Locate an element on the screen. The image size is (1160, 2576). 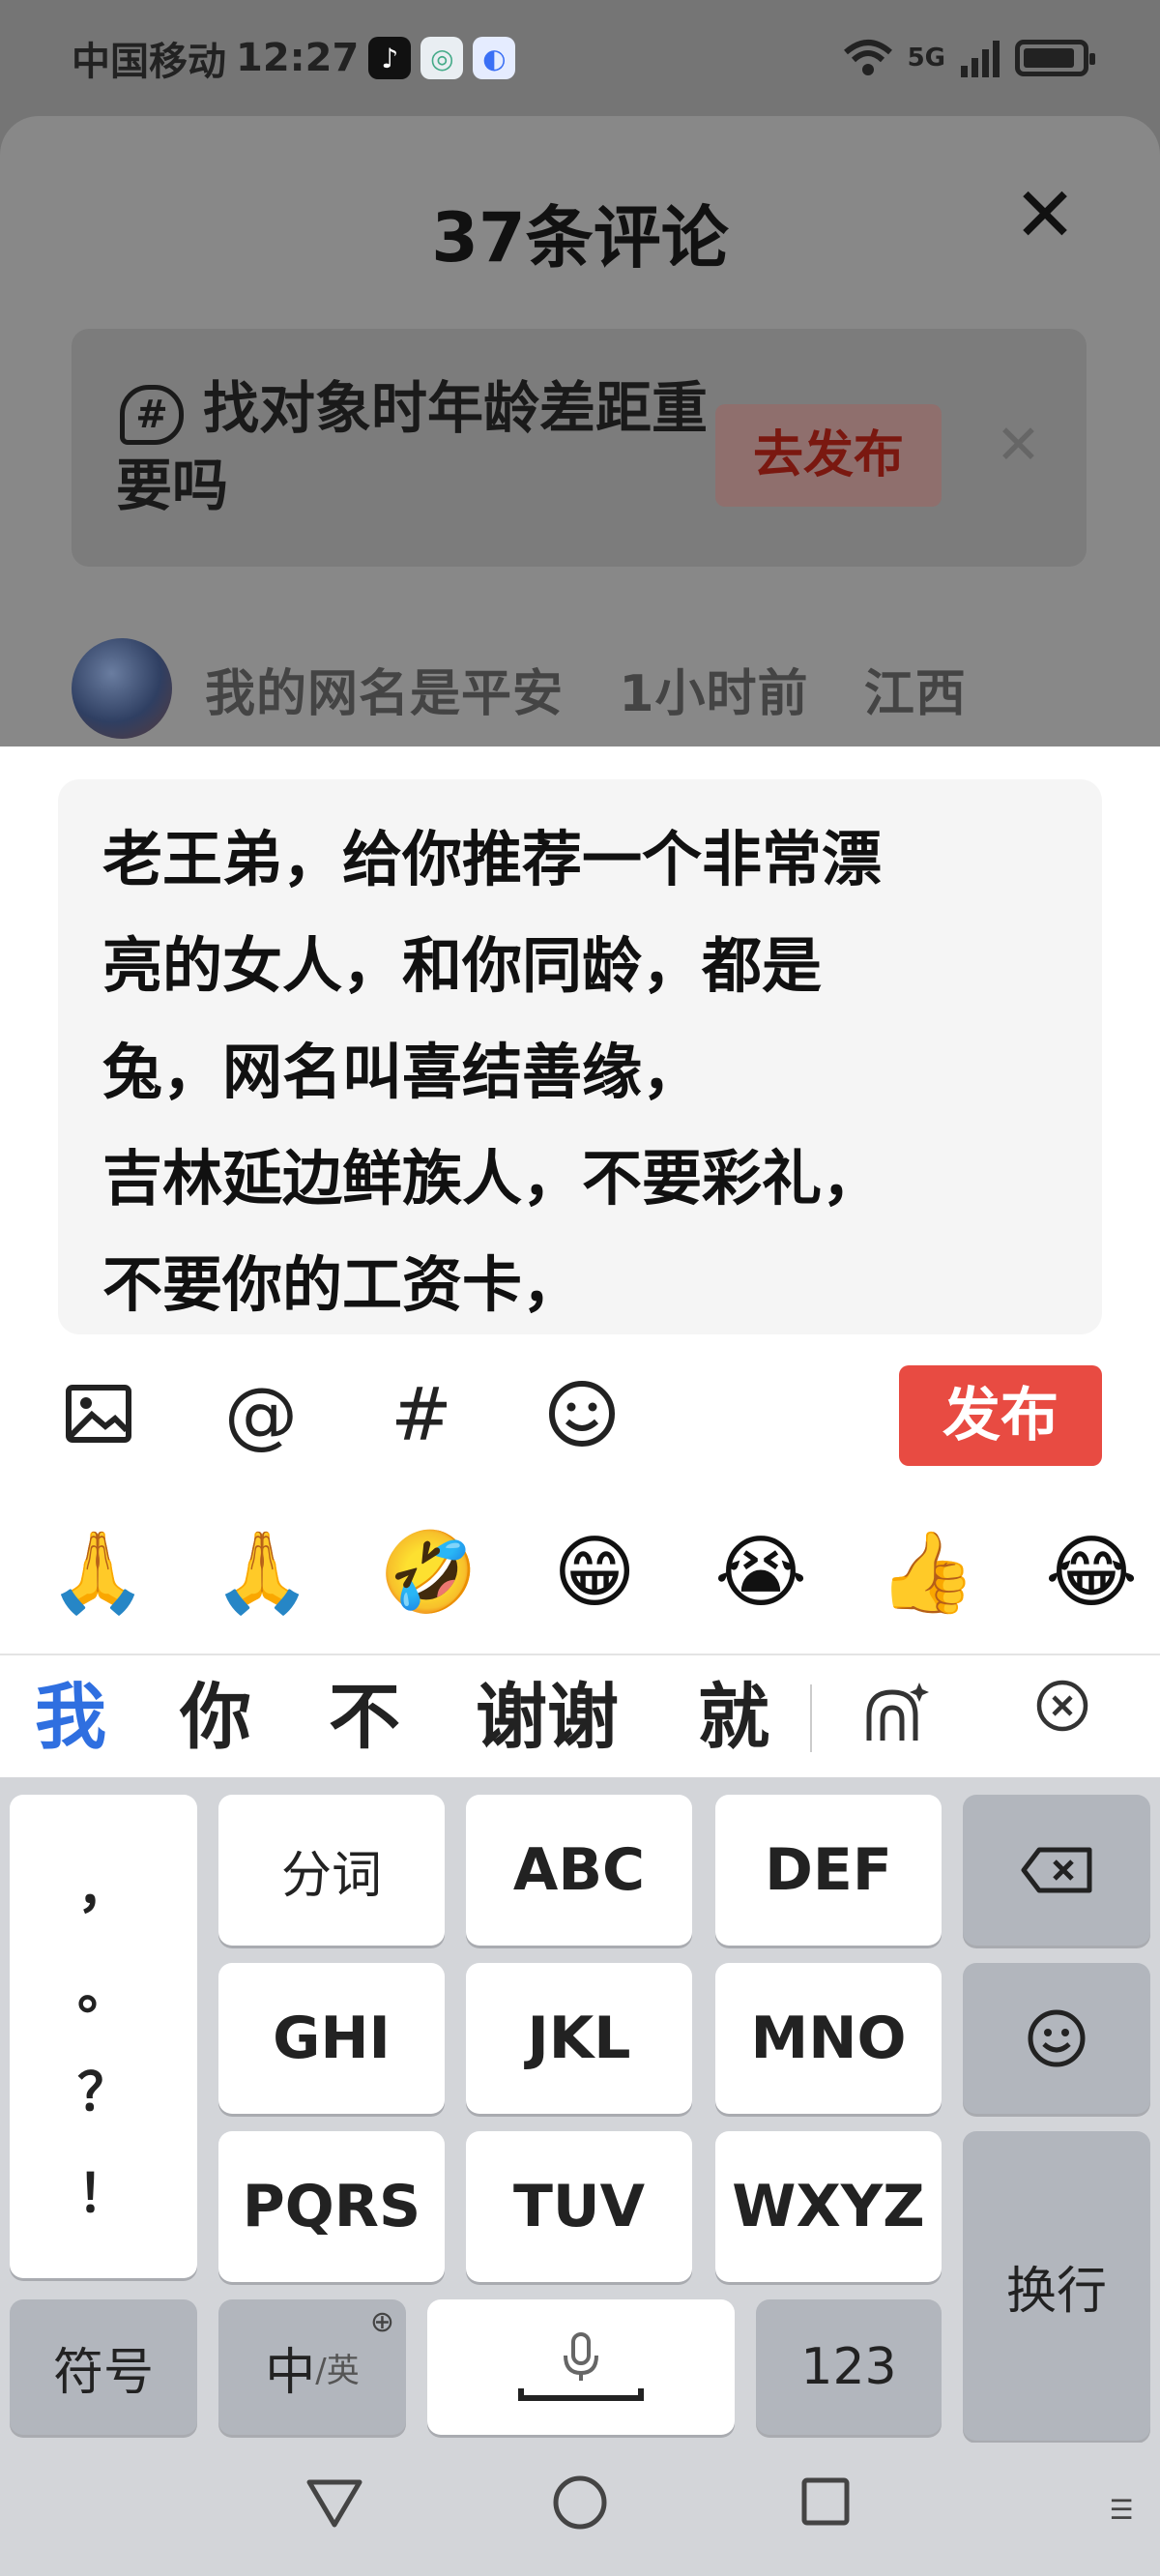
emoji-joy: 😂 is located at coordinates (1091, 1573).